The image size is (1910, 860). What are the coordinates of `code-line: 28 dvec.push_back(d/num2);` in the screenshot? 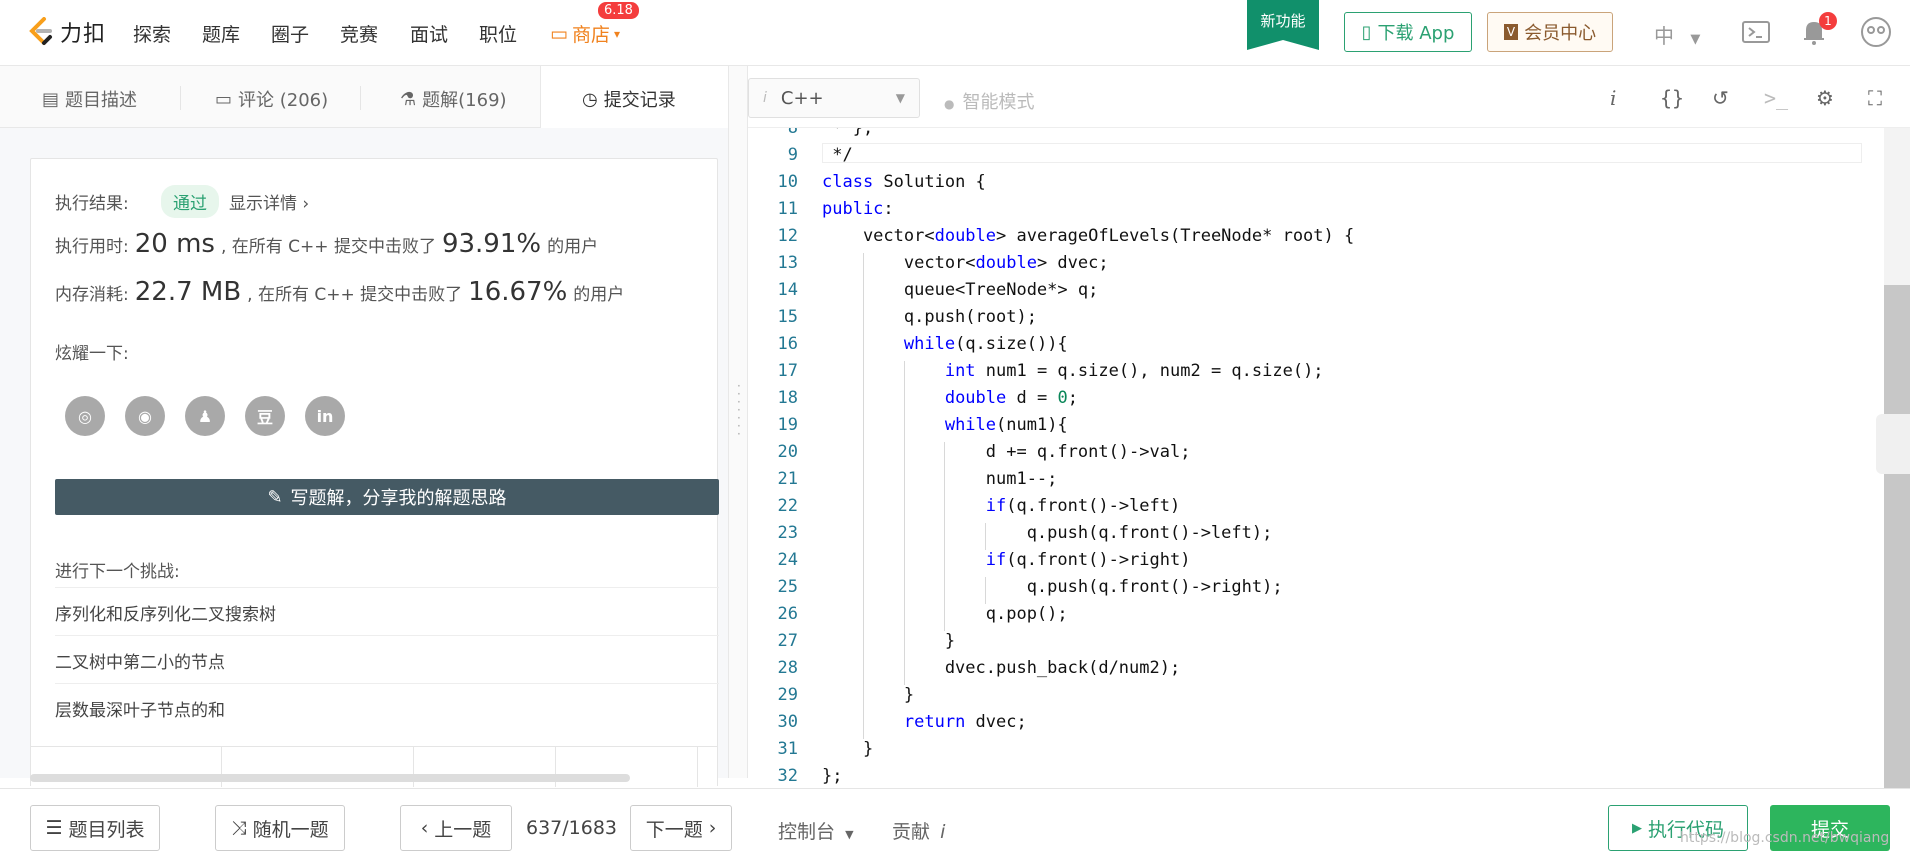 It's located at (1318, 671).